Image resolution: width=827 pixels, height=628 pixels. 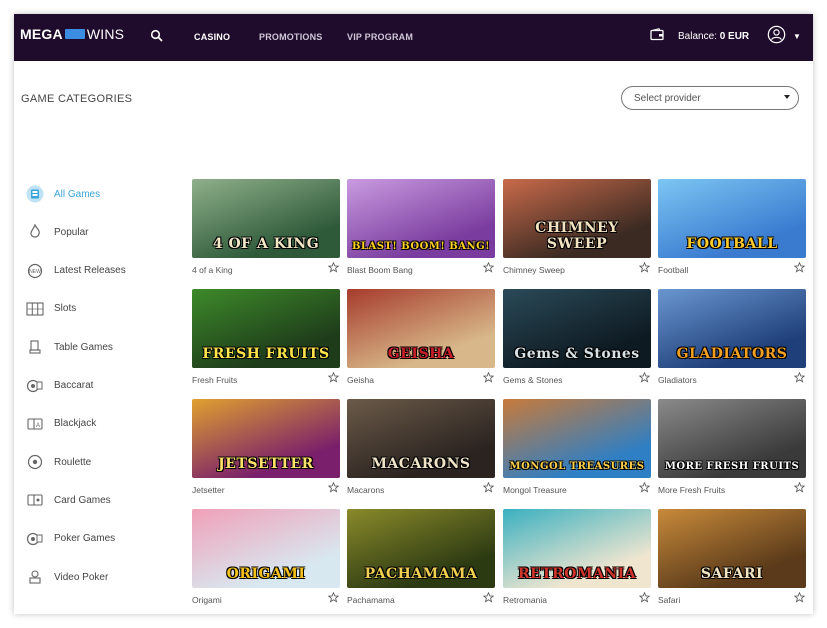 I want to click on game-thumbnail: CHIMNEY SWEEP, so click(x=577, y=218).